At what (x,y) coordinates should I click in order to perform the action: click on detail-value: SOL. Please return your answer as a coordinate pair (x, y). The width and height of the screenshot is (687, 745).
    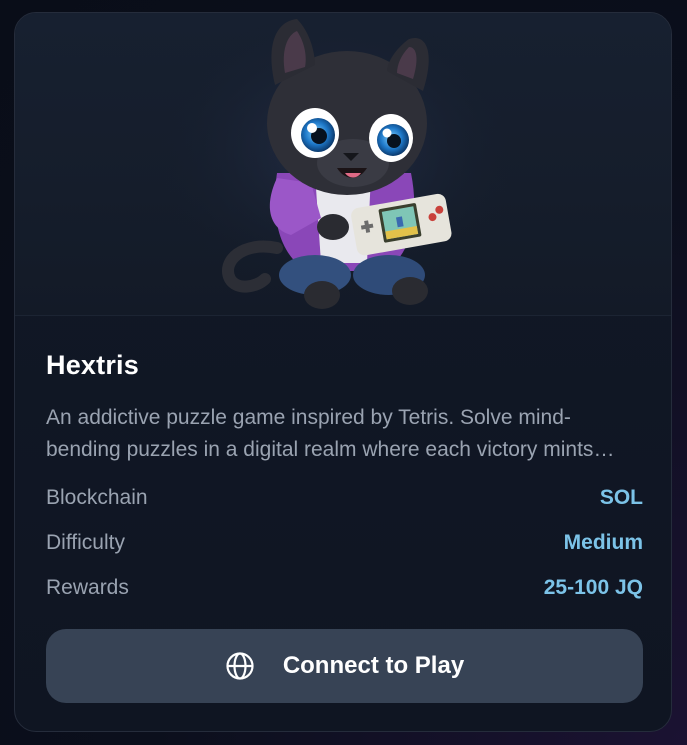
    Looking at the image, I should click on (621, 497).